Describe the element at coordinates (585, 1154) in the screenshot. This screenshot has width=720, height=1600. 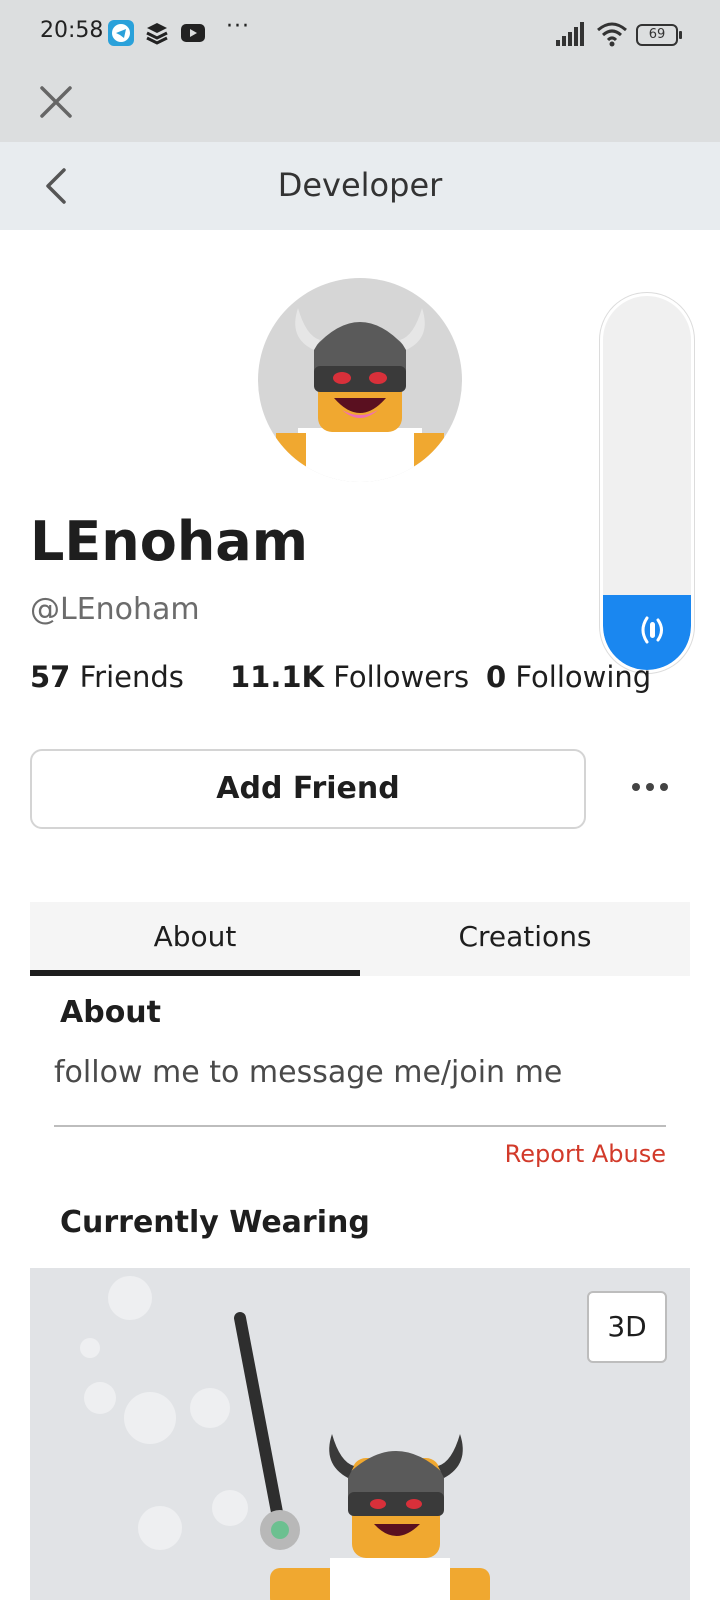
I see `report-abuse-link: Report Abuse` at that location.